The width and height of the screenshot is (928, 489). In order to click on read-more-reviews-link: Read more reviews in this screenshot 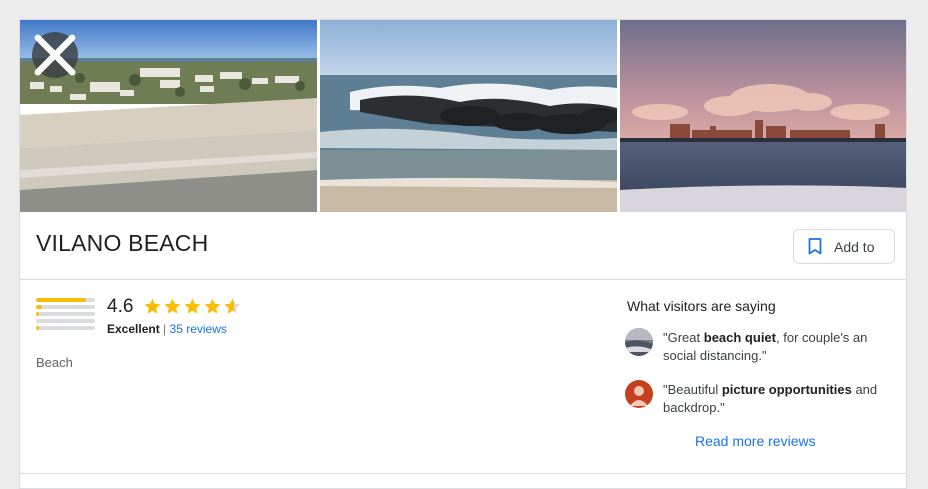, I will do `click(755, 441)`.